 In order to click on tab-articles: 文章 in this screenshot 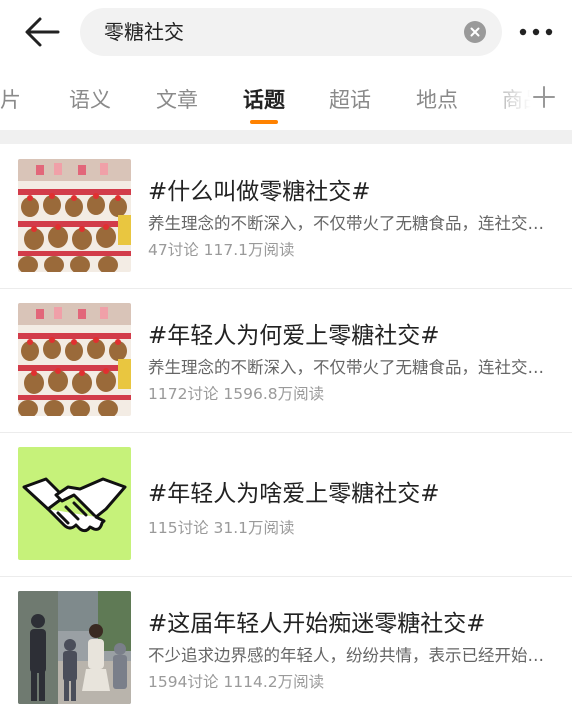, I will do `click(177, 99)`.